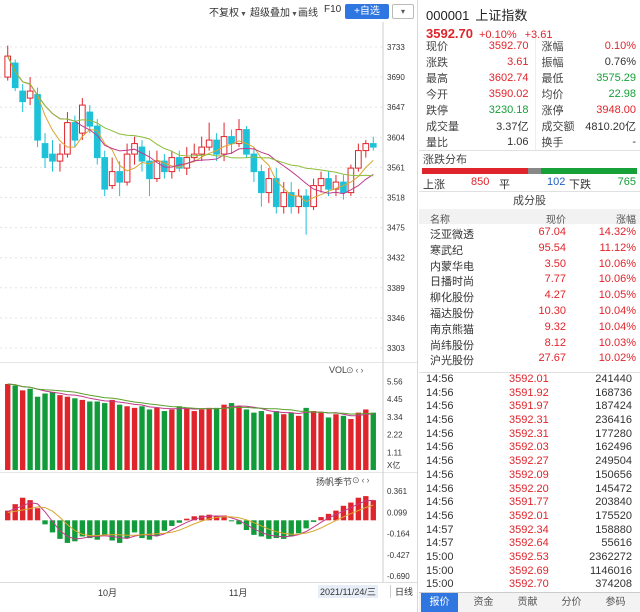  Describe the element at coordinates (529, 279) in the screenshot. I see `component-row: 日播时尚 7.77 10.06%` at that location.